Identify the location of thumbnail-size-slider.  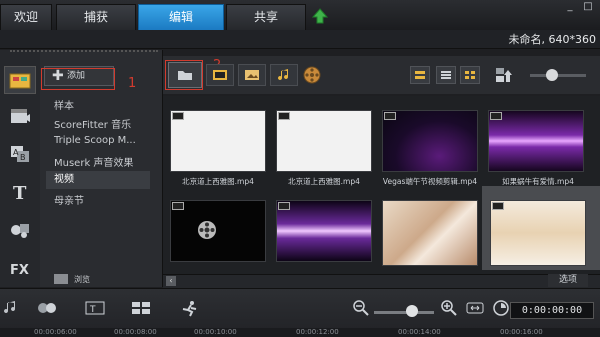
(558, 75).